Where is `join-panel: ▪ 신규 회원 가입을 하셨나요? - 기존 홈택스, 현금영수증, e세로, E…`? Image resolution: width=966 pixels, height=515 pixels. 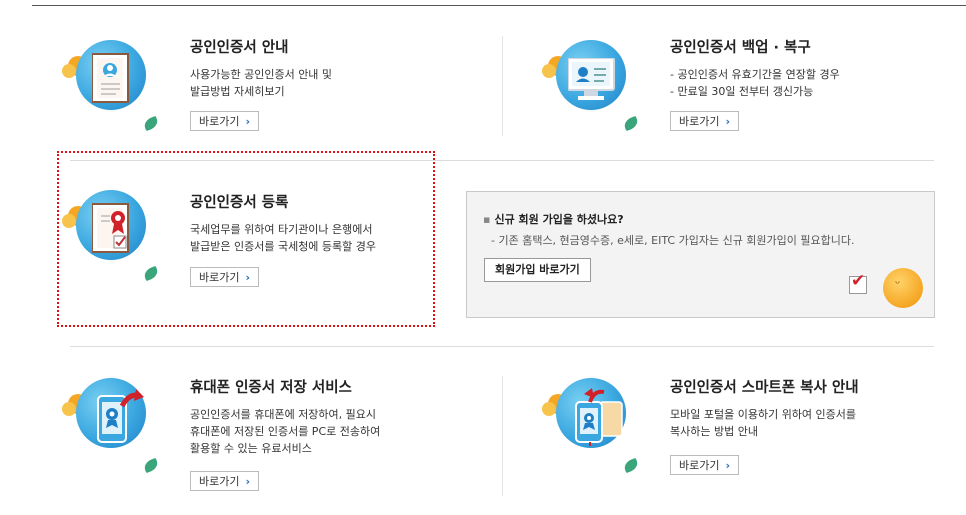 join-panel: ▪ 신규 회원 가입을 하셨나요? - 기존 홈택스, 현금영수증, e세로, E… is located at coordinates (700, 254).